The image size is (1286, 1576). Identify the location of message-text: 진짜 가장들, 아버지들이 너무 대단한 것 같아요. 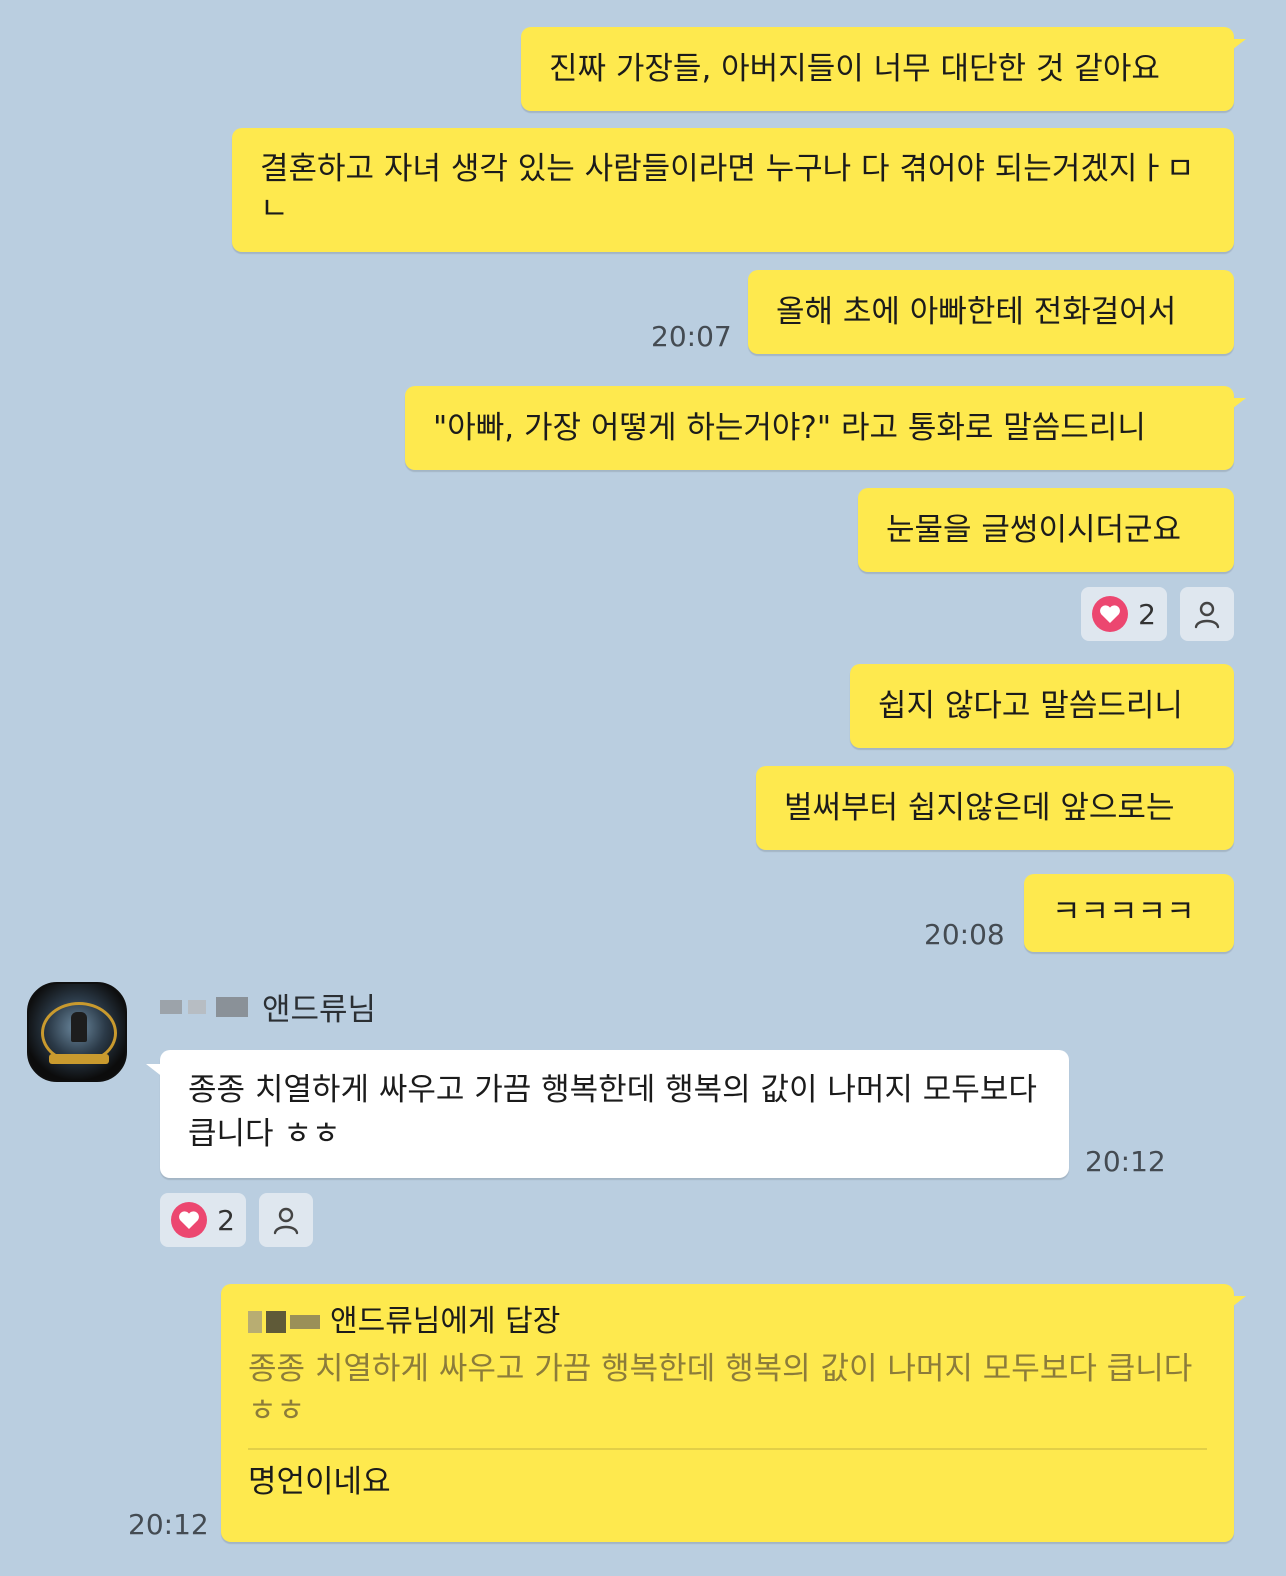
(854, 69).